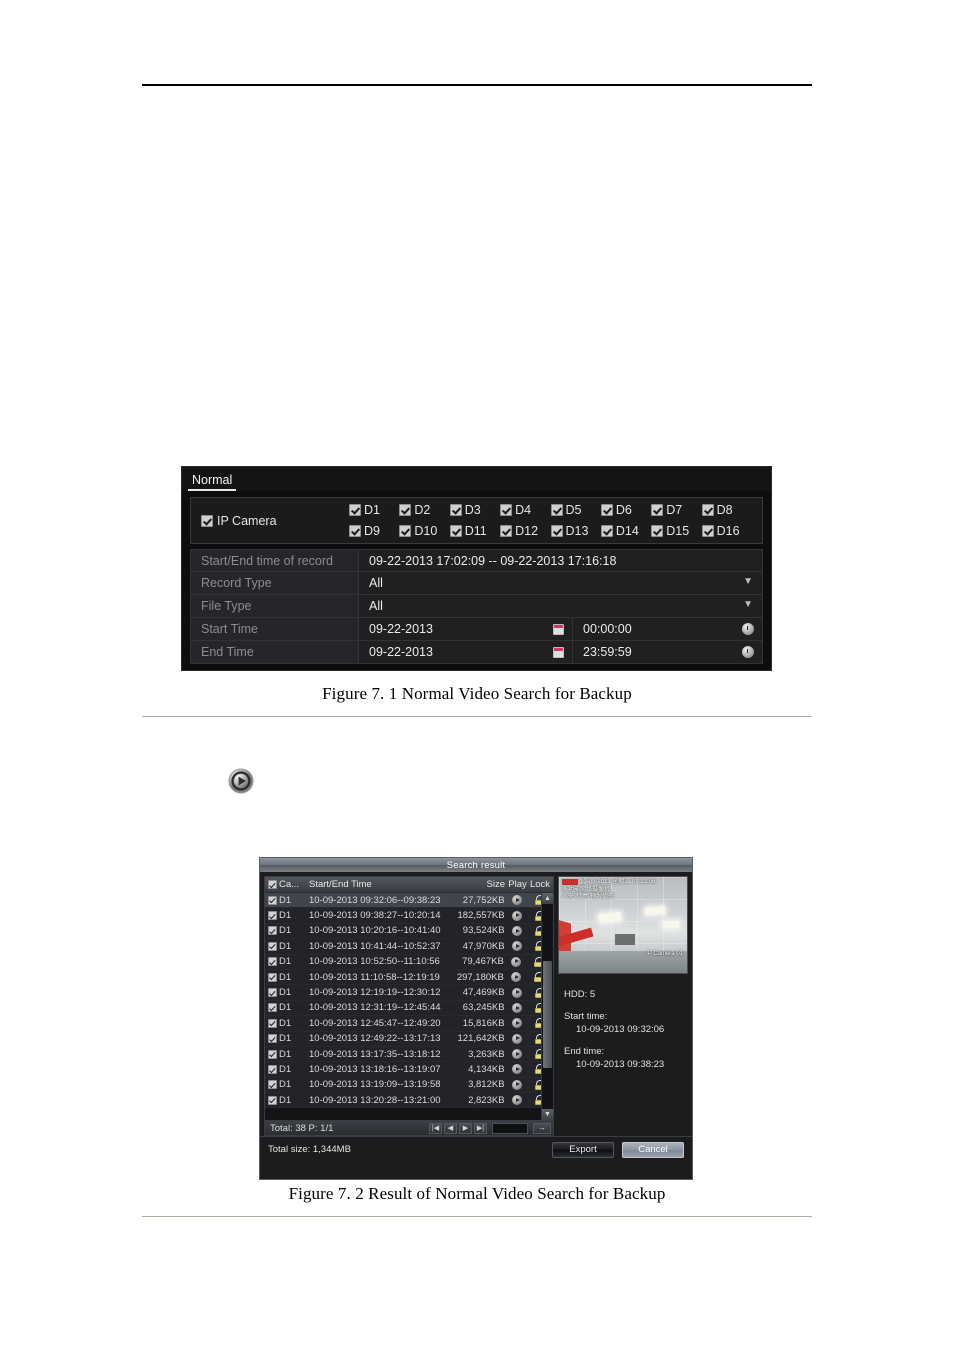 The height and width of the screenshot is (1350, 954). I want to click on results-scrollbar: ▲ ▼, so click(547, 1006).